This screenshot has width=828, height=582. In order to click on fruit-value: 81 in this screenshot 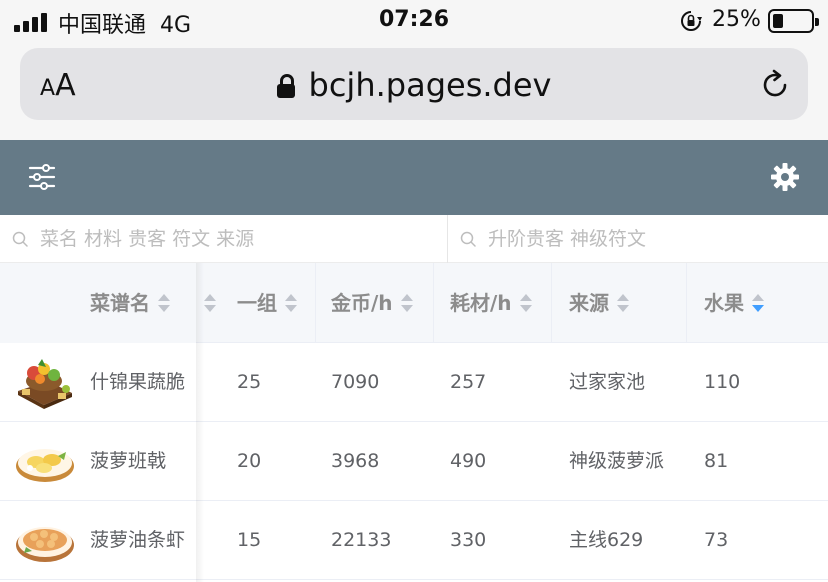, I will do `click(716, 461)`.